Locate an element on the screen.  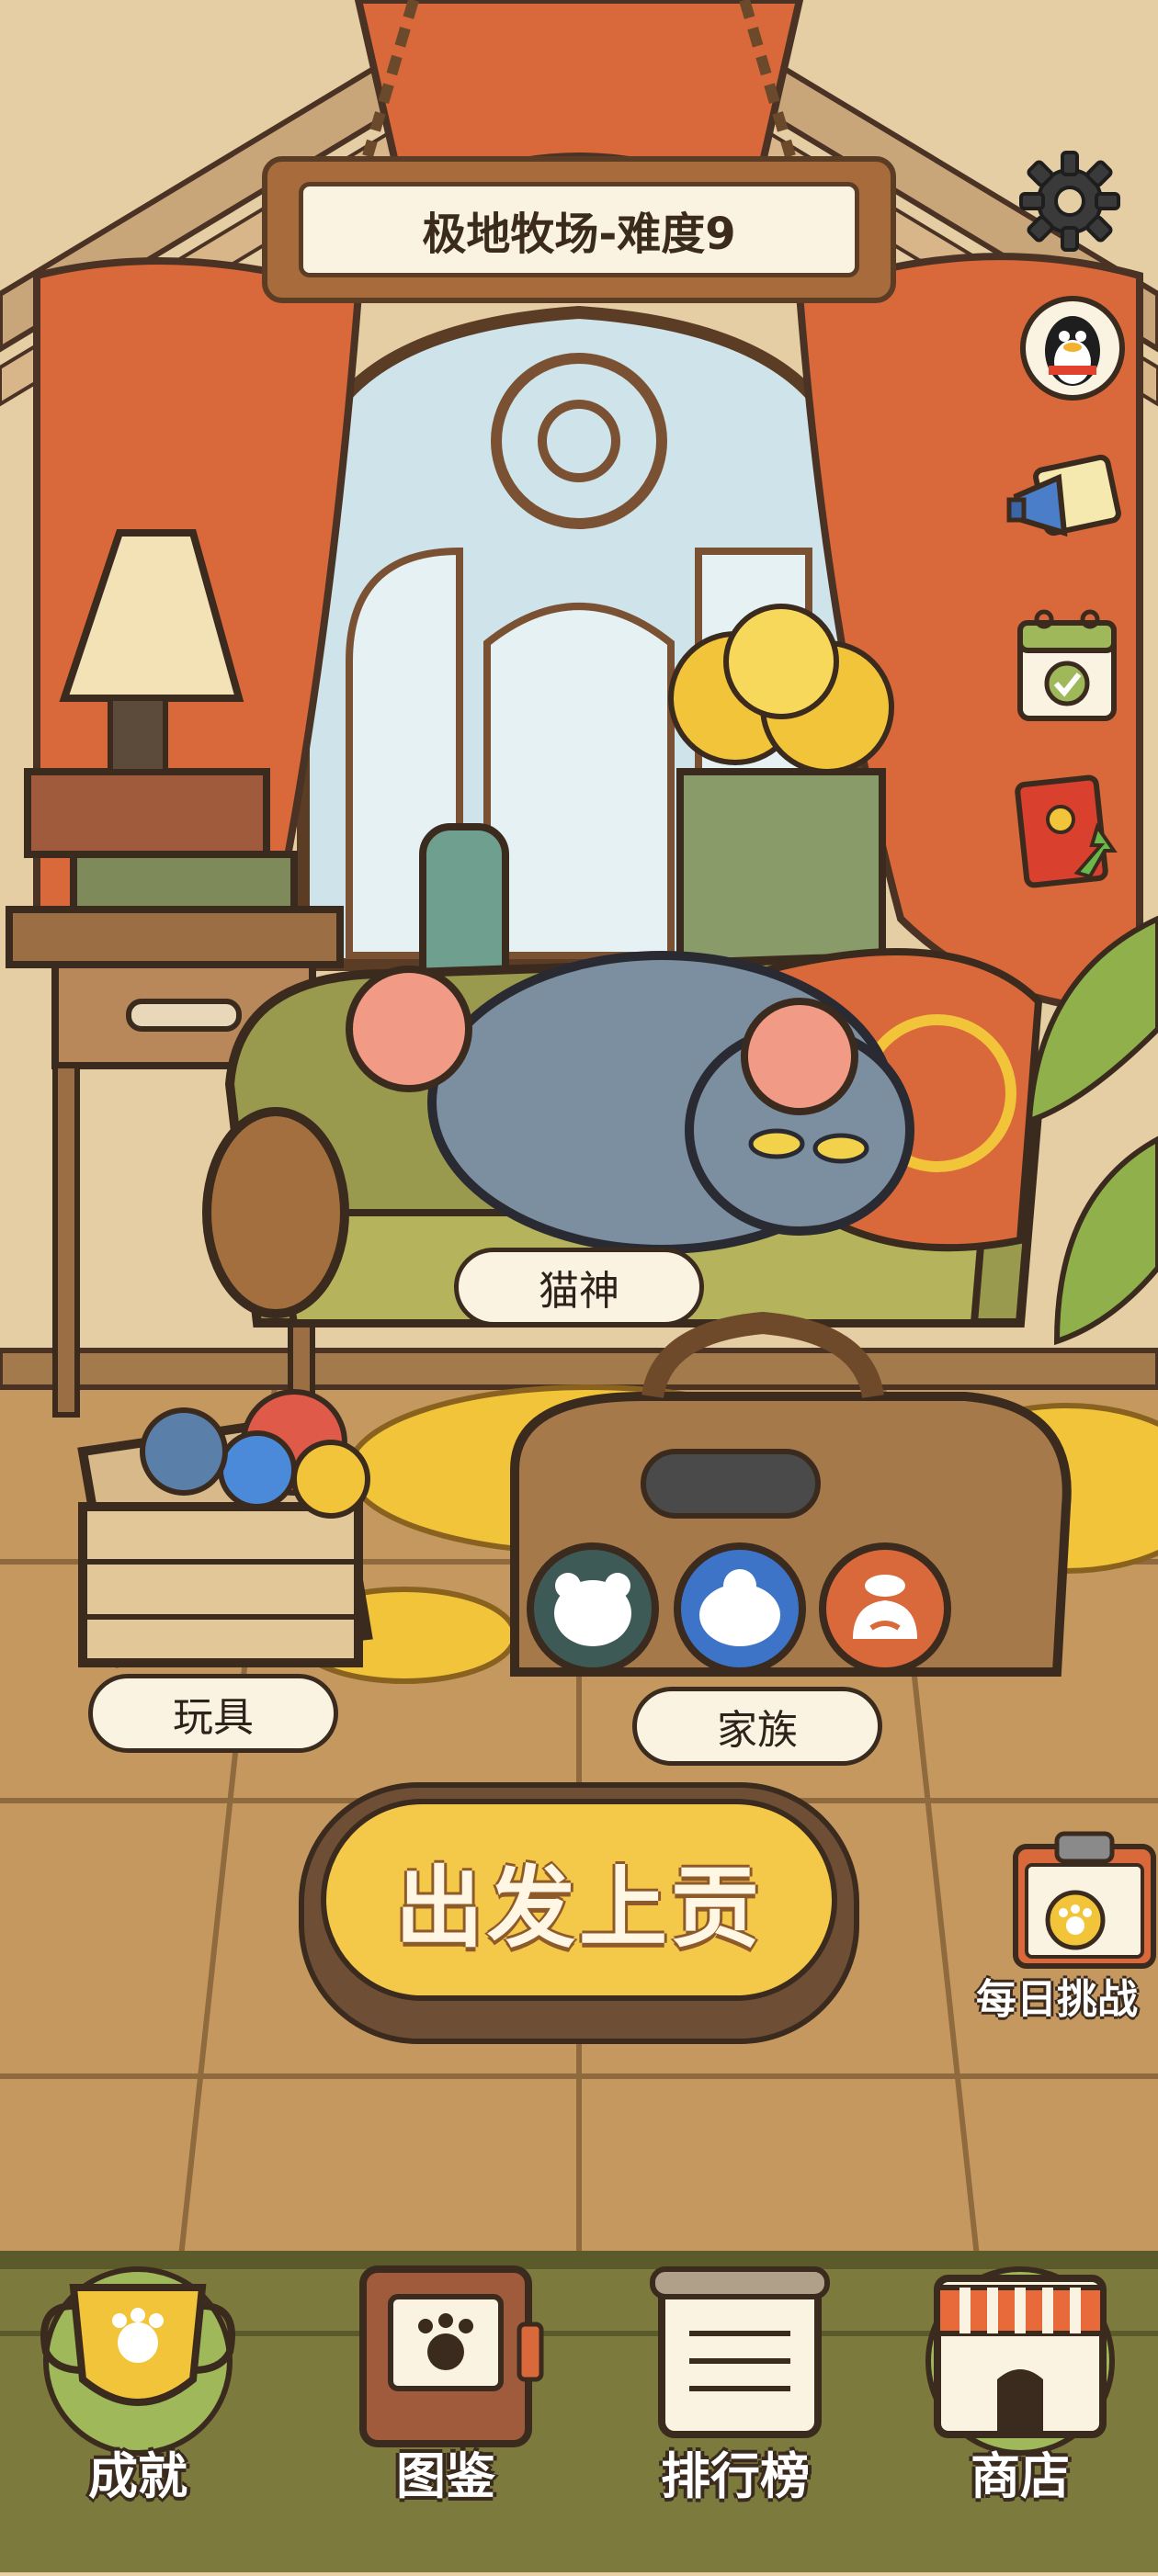
lucky-bag-icon is located at coordinates (885, 1608).